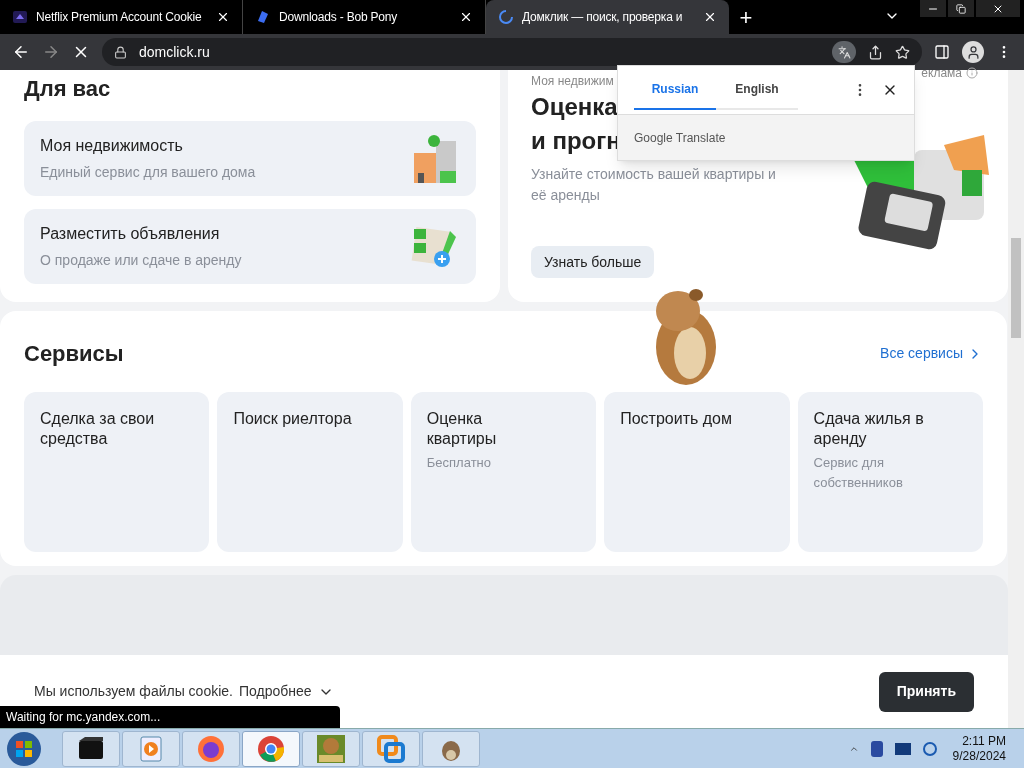 This screenshot has width=1024, height=768. I want to click on bookmark-star-icon, so click(902, 52).